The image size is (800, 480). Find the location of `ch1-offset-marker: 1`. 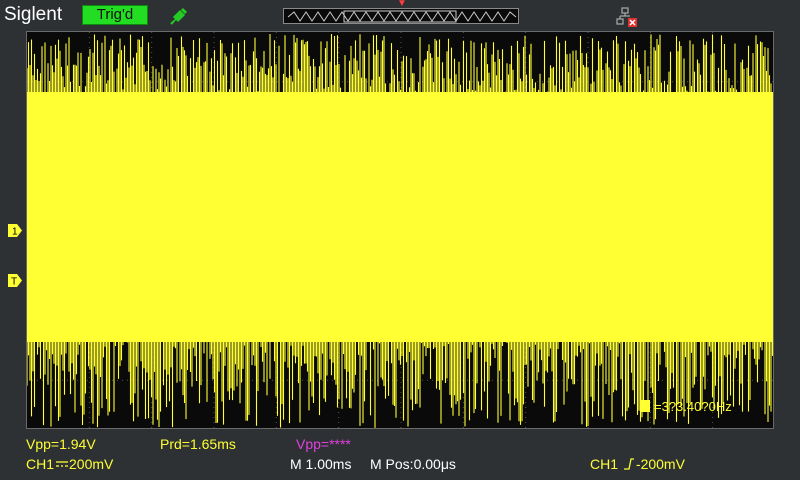

ch1-offset-marker: 1 is located at coordinates (15, 231).